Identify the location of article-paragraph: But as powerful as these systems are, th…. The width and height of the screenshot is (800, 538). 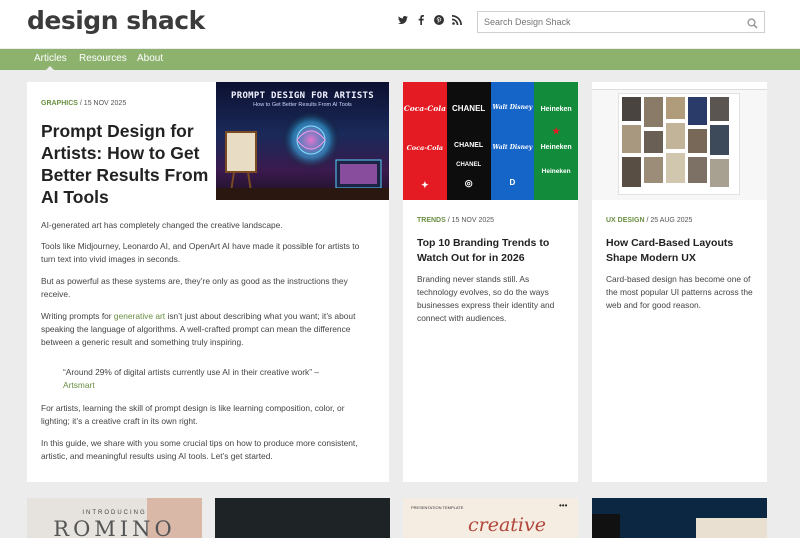
(194, 287).